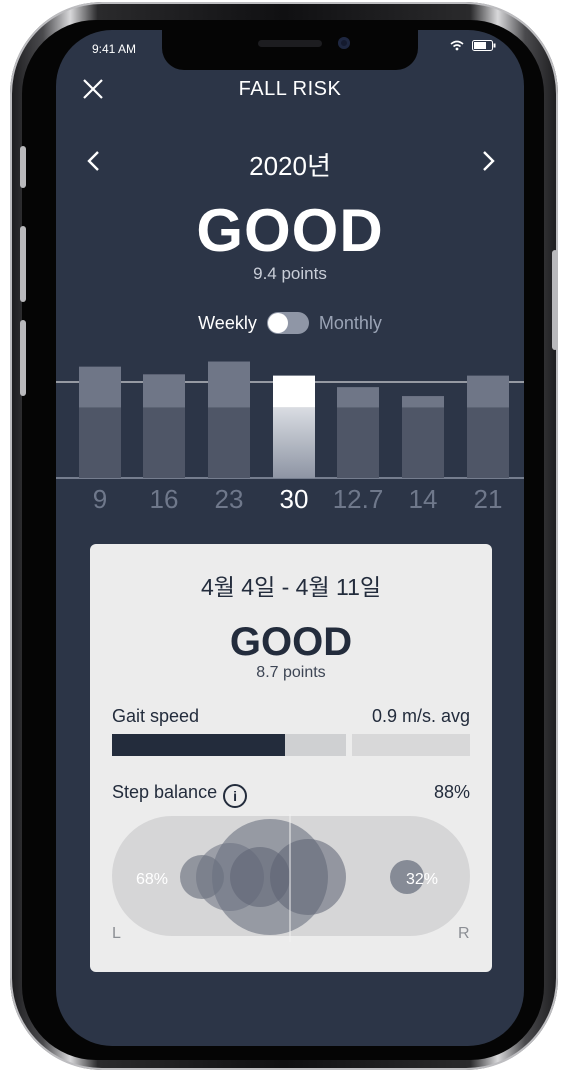 Image resolution: width=567 pixels, height=1076 pixels. I want to click on gait-speed-bar, so click(229, 745).